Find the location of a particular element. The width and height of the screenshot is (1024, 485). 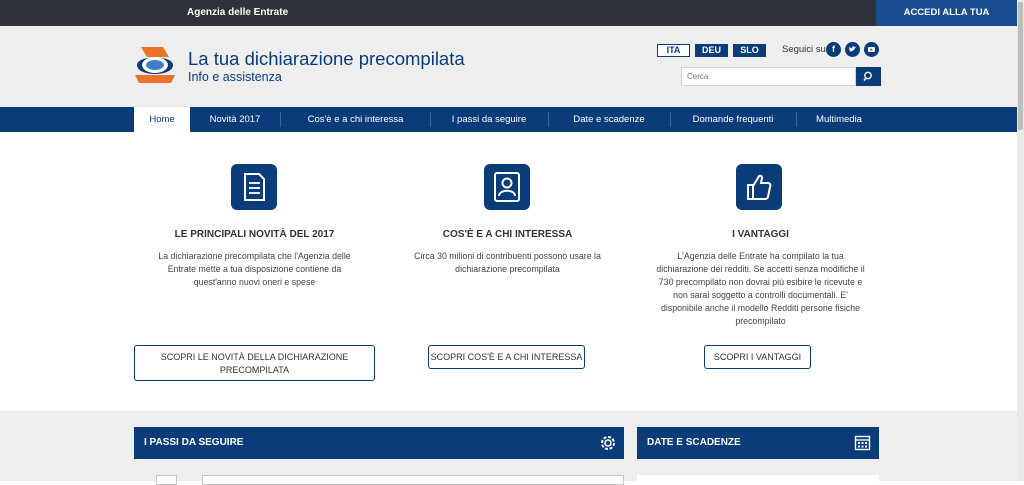

twitter-icon is located at coordinates (852, 49).